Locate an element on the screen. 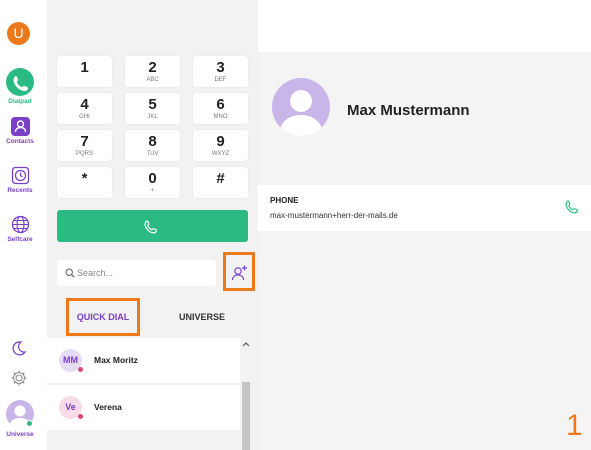 Image resolution: width=591 pixels, height=450 pixels. sidebar-item-recents: Recents is located at coordinates (20, 180).